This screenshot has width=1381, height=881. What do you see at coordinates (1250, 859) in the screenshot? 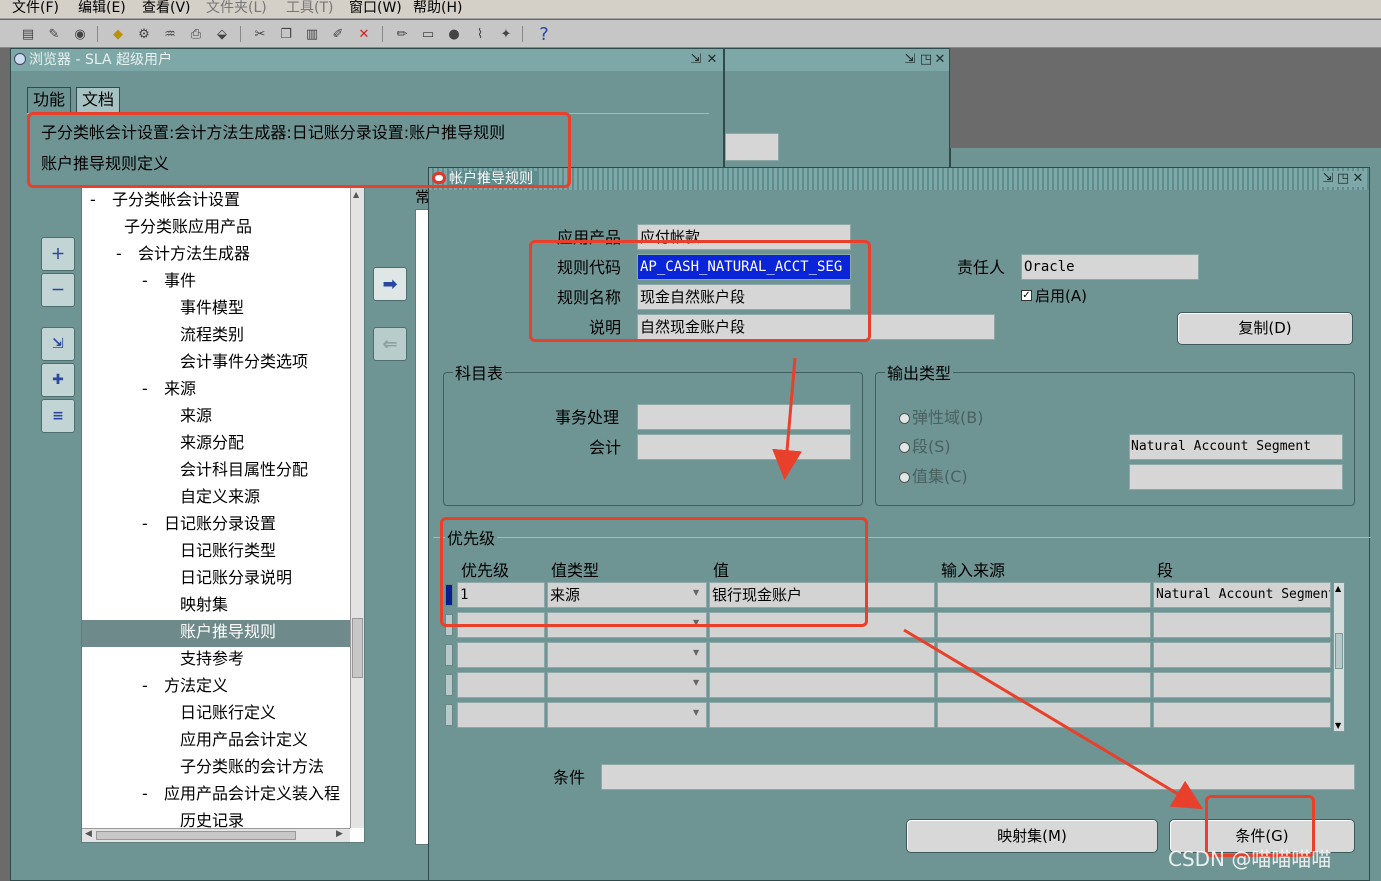
I see `watermark: CSDN @喵喵喵喵` at bounding box center [1250, 859].